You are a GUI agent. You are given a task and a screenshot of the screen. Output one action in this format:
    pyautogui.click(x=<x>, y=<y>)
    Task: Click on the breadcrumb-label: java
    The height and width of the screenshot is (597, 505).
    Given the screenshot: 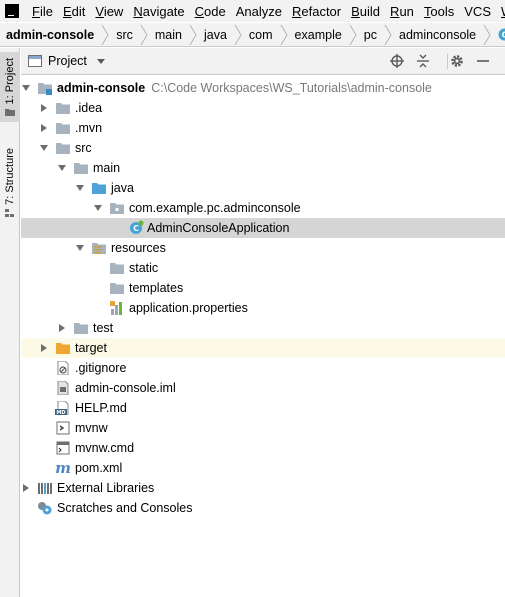 What is the action you would take?
    pyautogui.click(x=215, y=34)
    